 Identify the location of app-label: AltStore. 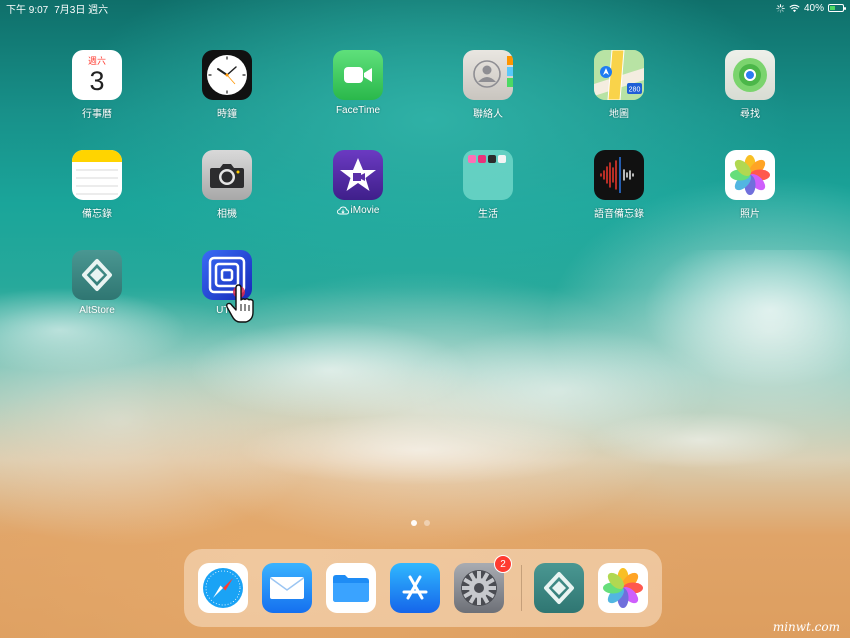
(97, 310).